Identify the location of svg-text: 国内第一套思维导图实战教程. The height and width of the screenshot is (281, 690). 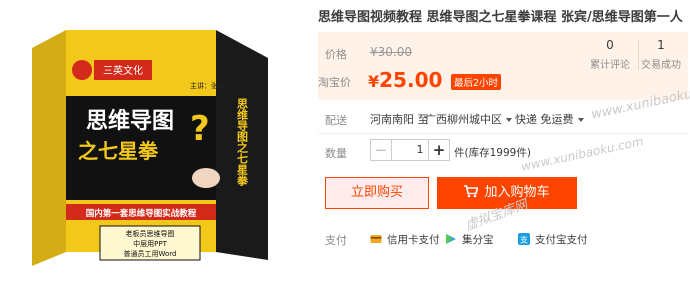
(141, 213).